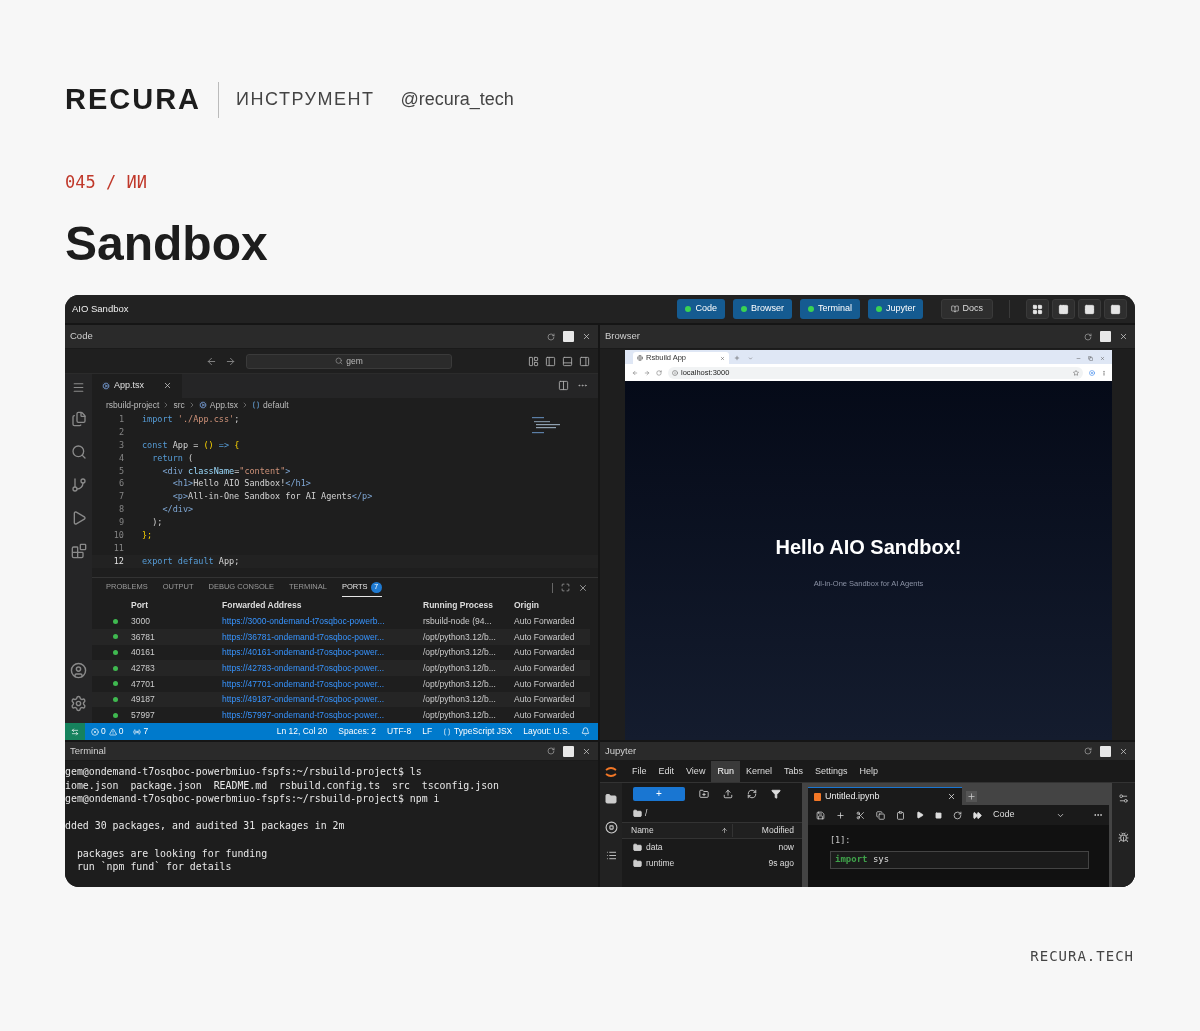 This screenshot has width=1200, height=1031. What do you see at coordinates (829, 309) in the screenshot?
I see `panel-toggle-button: Terminal` at bounding box center [829, 309].